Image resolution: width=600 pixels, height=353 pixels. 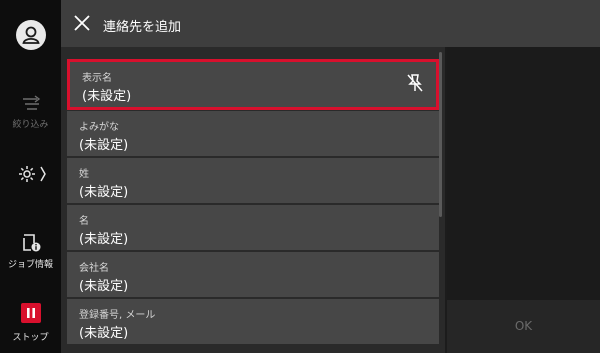 I want to click on footer-bar: OK, so click(x=523, y=326).